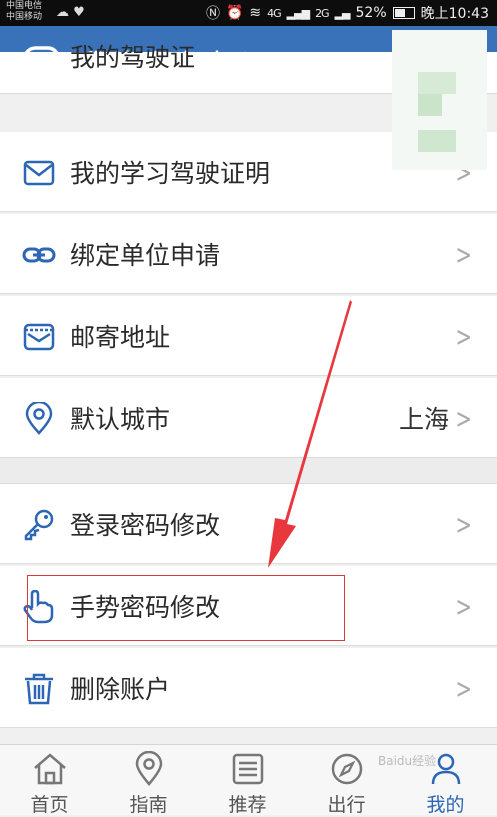 This screenshot has height=817, width=497. Describe the element at coordinates (310, 434) in the screenshot. I see `annotation-arrow-icon` at that location.